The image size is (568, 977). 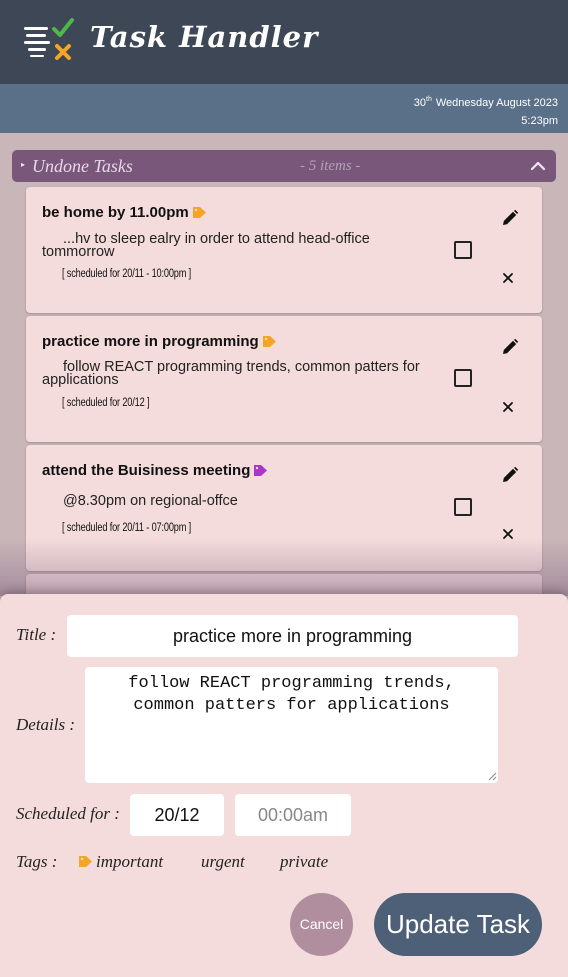 I want to click on chevron-up-icon, so click(x=538, y=166).